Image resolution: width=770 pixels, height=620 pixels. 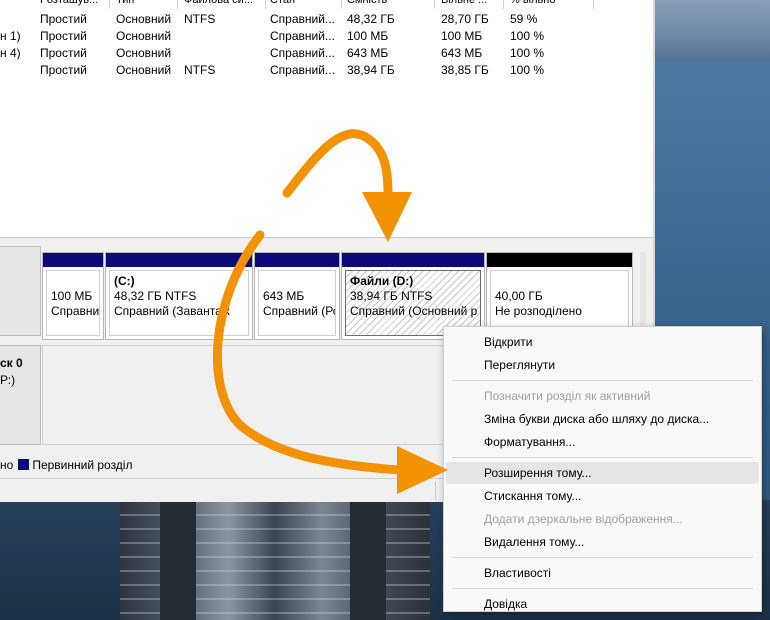 I want to click on disk-label-type: Р:), so click(x=8, y=380).